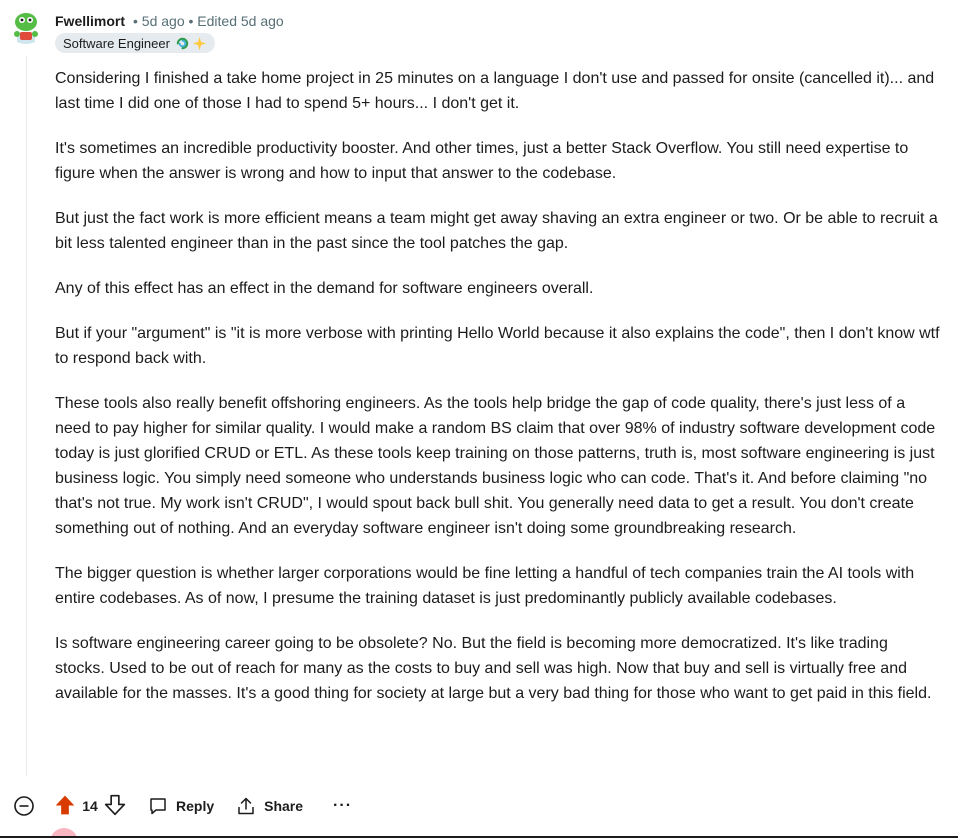 The image size is (958, 838). What do you see at coordinates (199, 43) in the screenshot?
I see `sparkle-icon` at bounding box center [199, 43].